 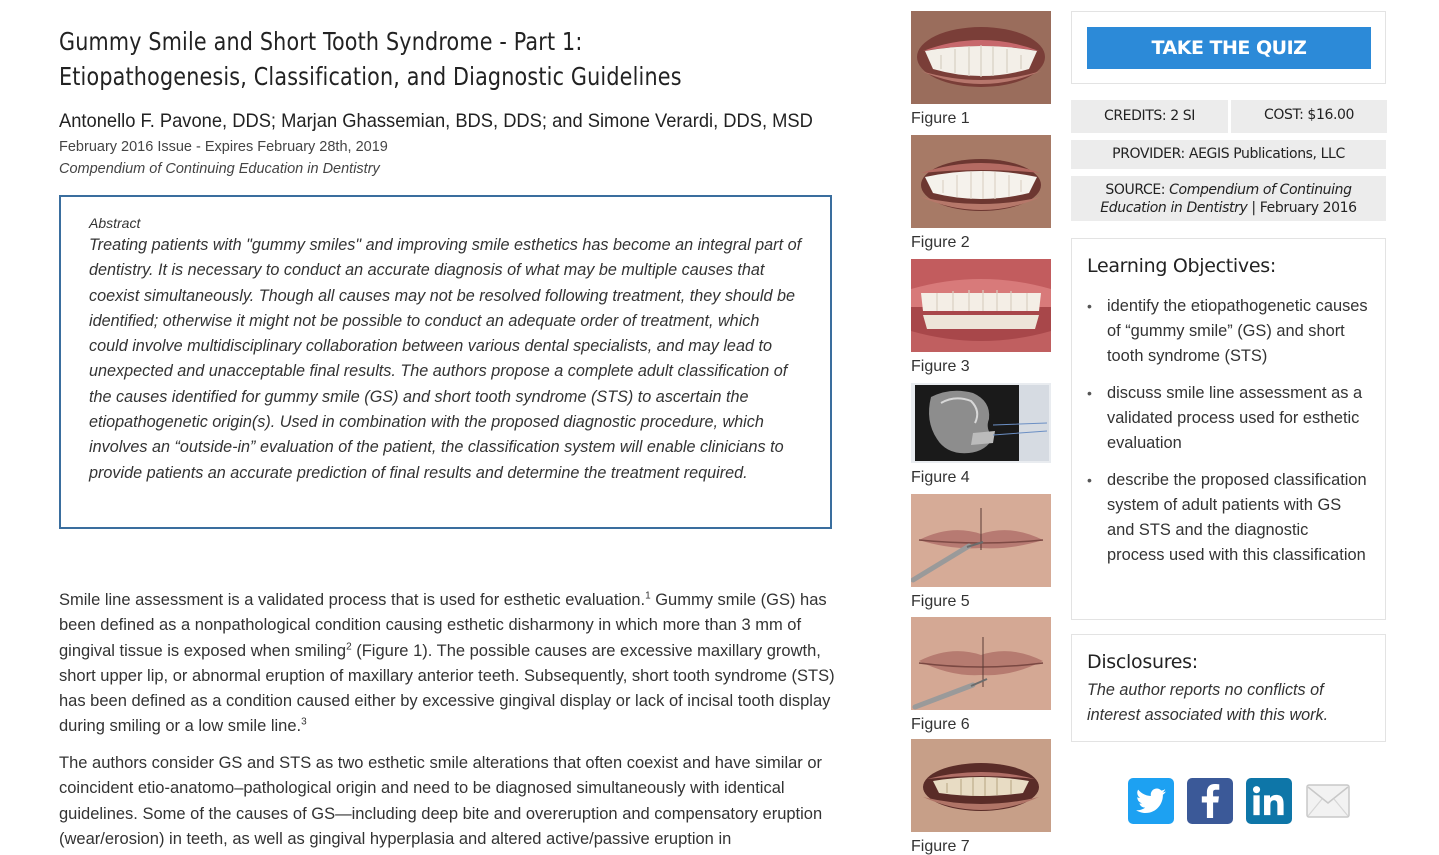 What do you see at coordinates (981, 181) in the screenshot?
I see `figure-2-image` at bounding box center [981, 181].